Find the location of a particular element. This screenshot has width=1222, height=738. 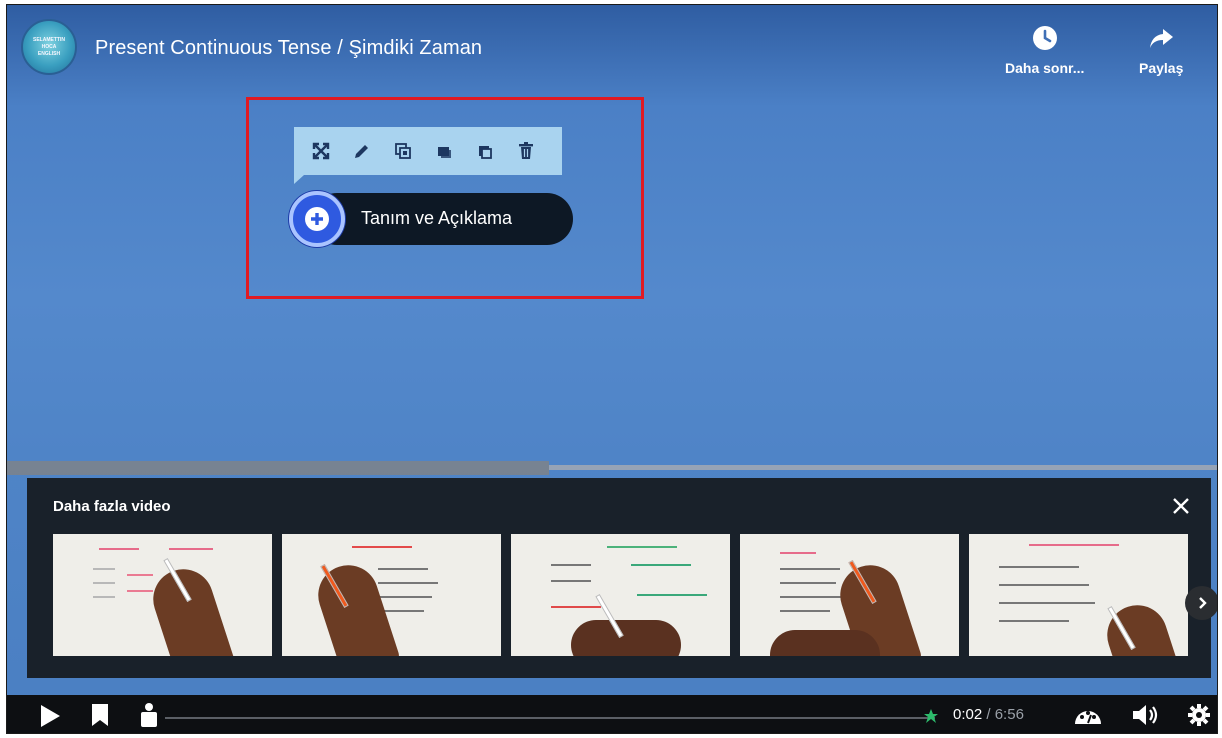

video-overlay-line is located at coordinates (883, 467).